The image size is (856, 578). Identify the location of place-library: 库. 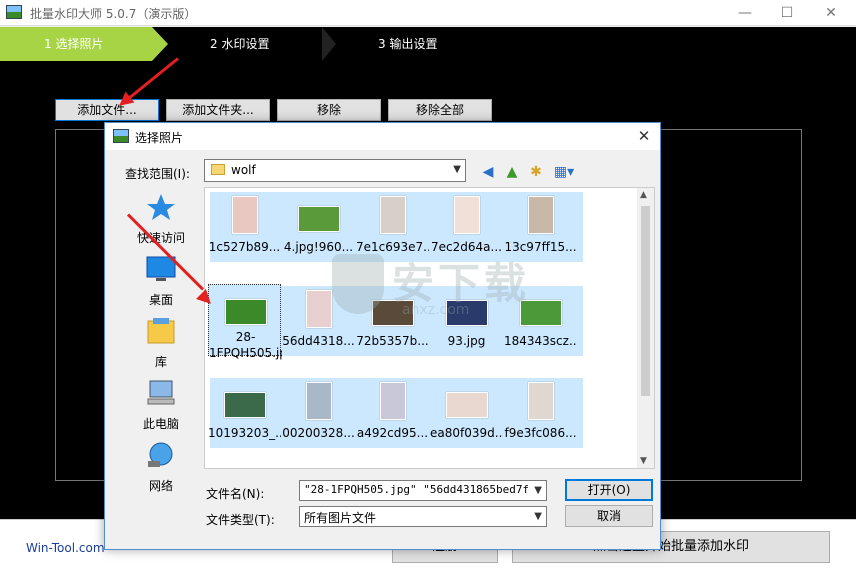
(161, 344).